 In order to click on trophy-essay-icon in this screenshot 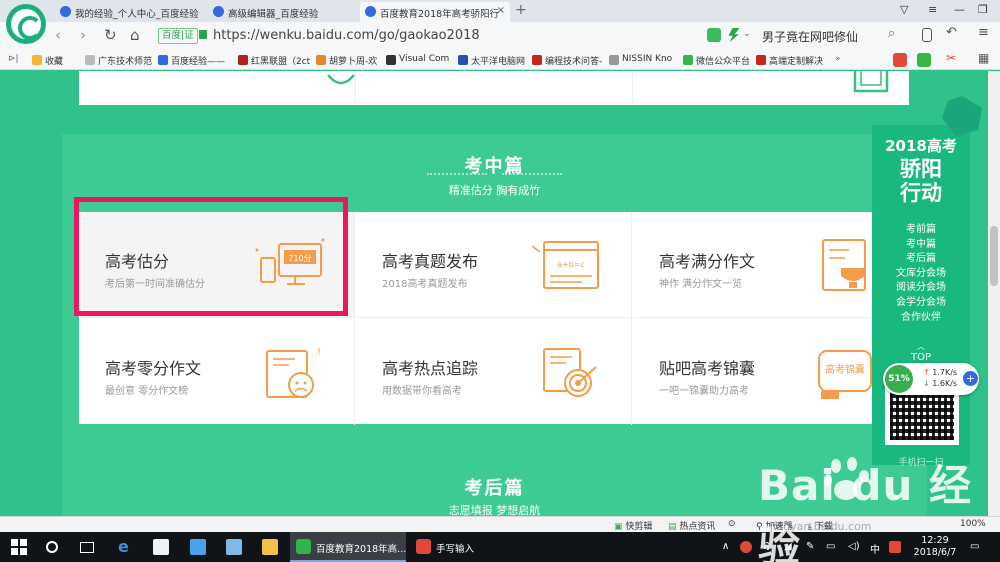, I will do `click(844, 265)`.